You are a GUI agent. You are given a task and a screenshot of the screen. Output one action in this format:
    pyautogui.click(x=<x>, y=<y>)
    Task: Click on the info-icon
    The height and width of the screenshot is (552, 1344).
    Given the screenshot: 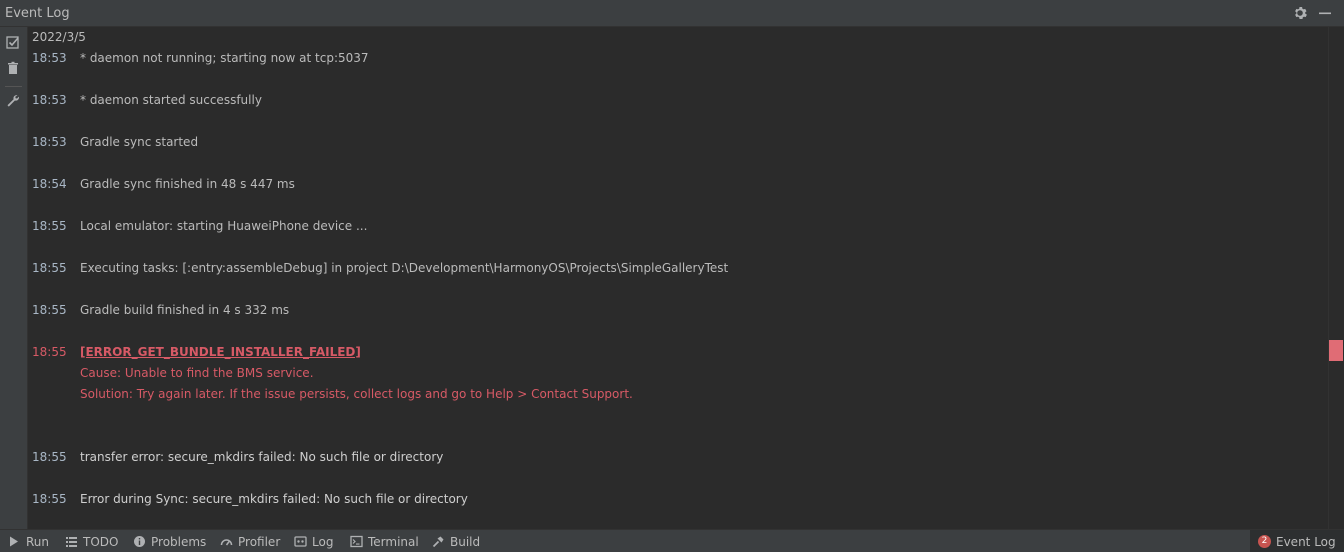 What is the action you would take?
    pyautogui.click(x=139, y=541)
    